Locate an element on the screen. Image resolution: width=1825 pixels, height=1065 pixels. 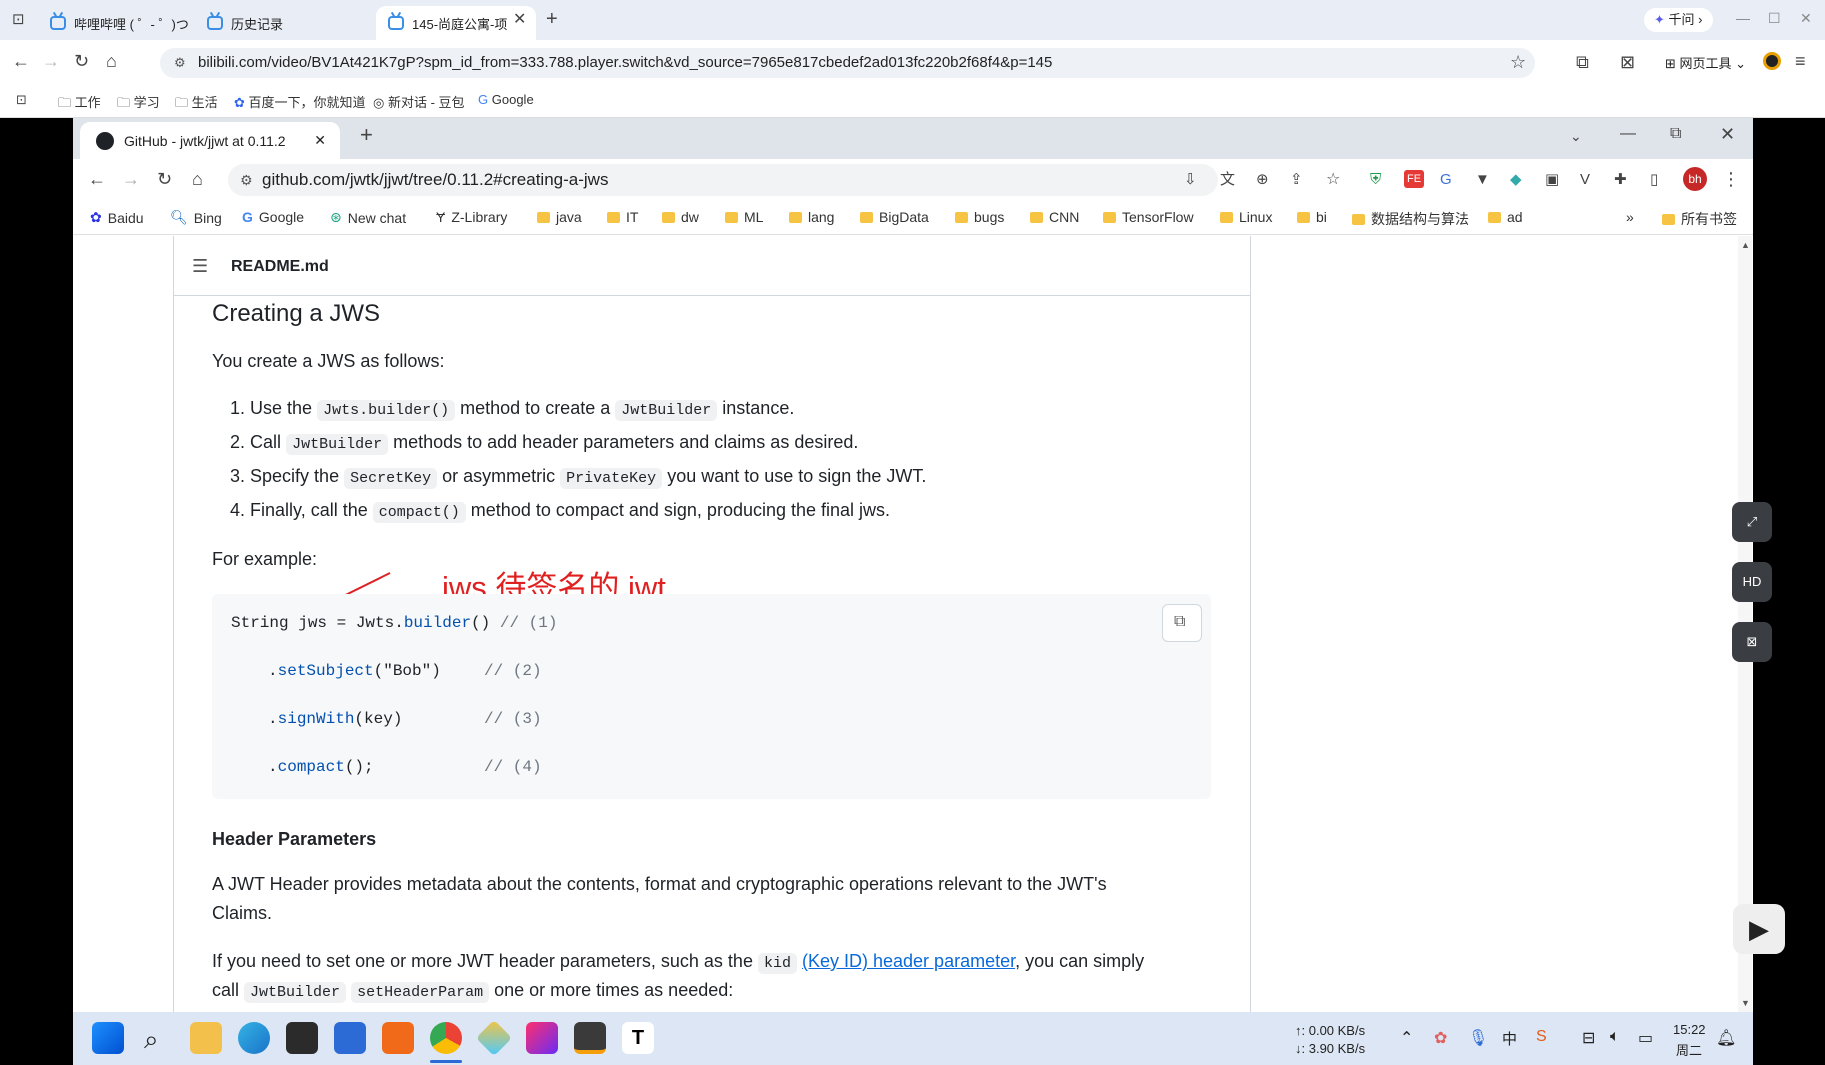
tray-app-icon: S is located at coordinates (1541, 1037).